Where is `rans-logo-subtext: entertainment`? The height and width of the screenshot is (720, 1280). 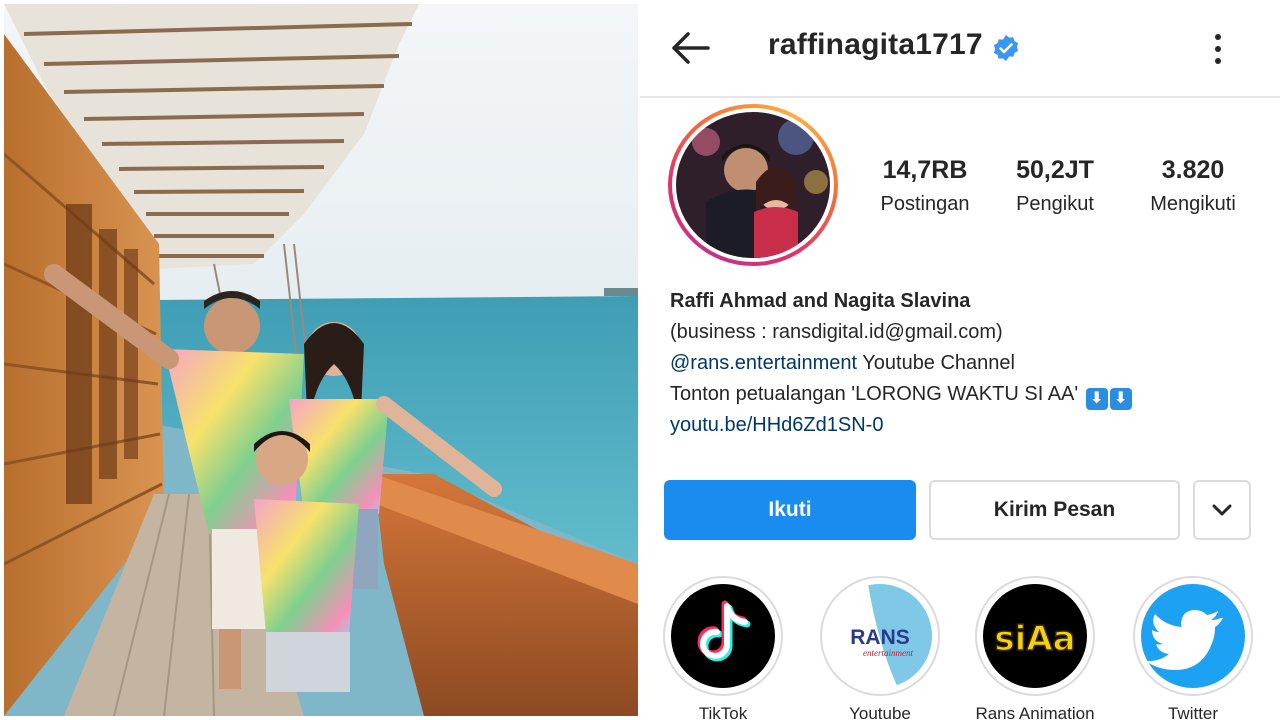
rans-logo-subtext: entertainment is located at coordinates (888, 653).